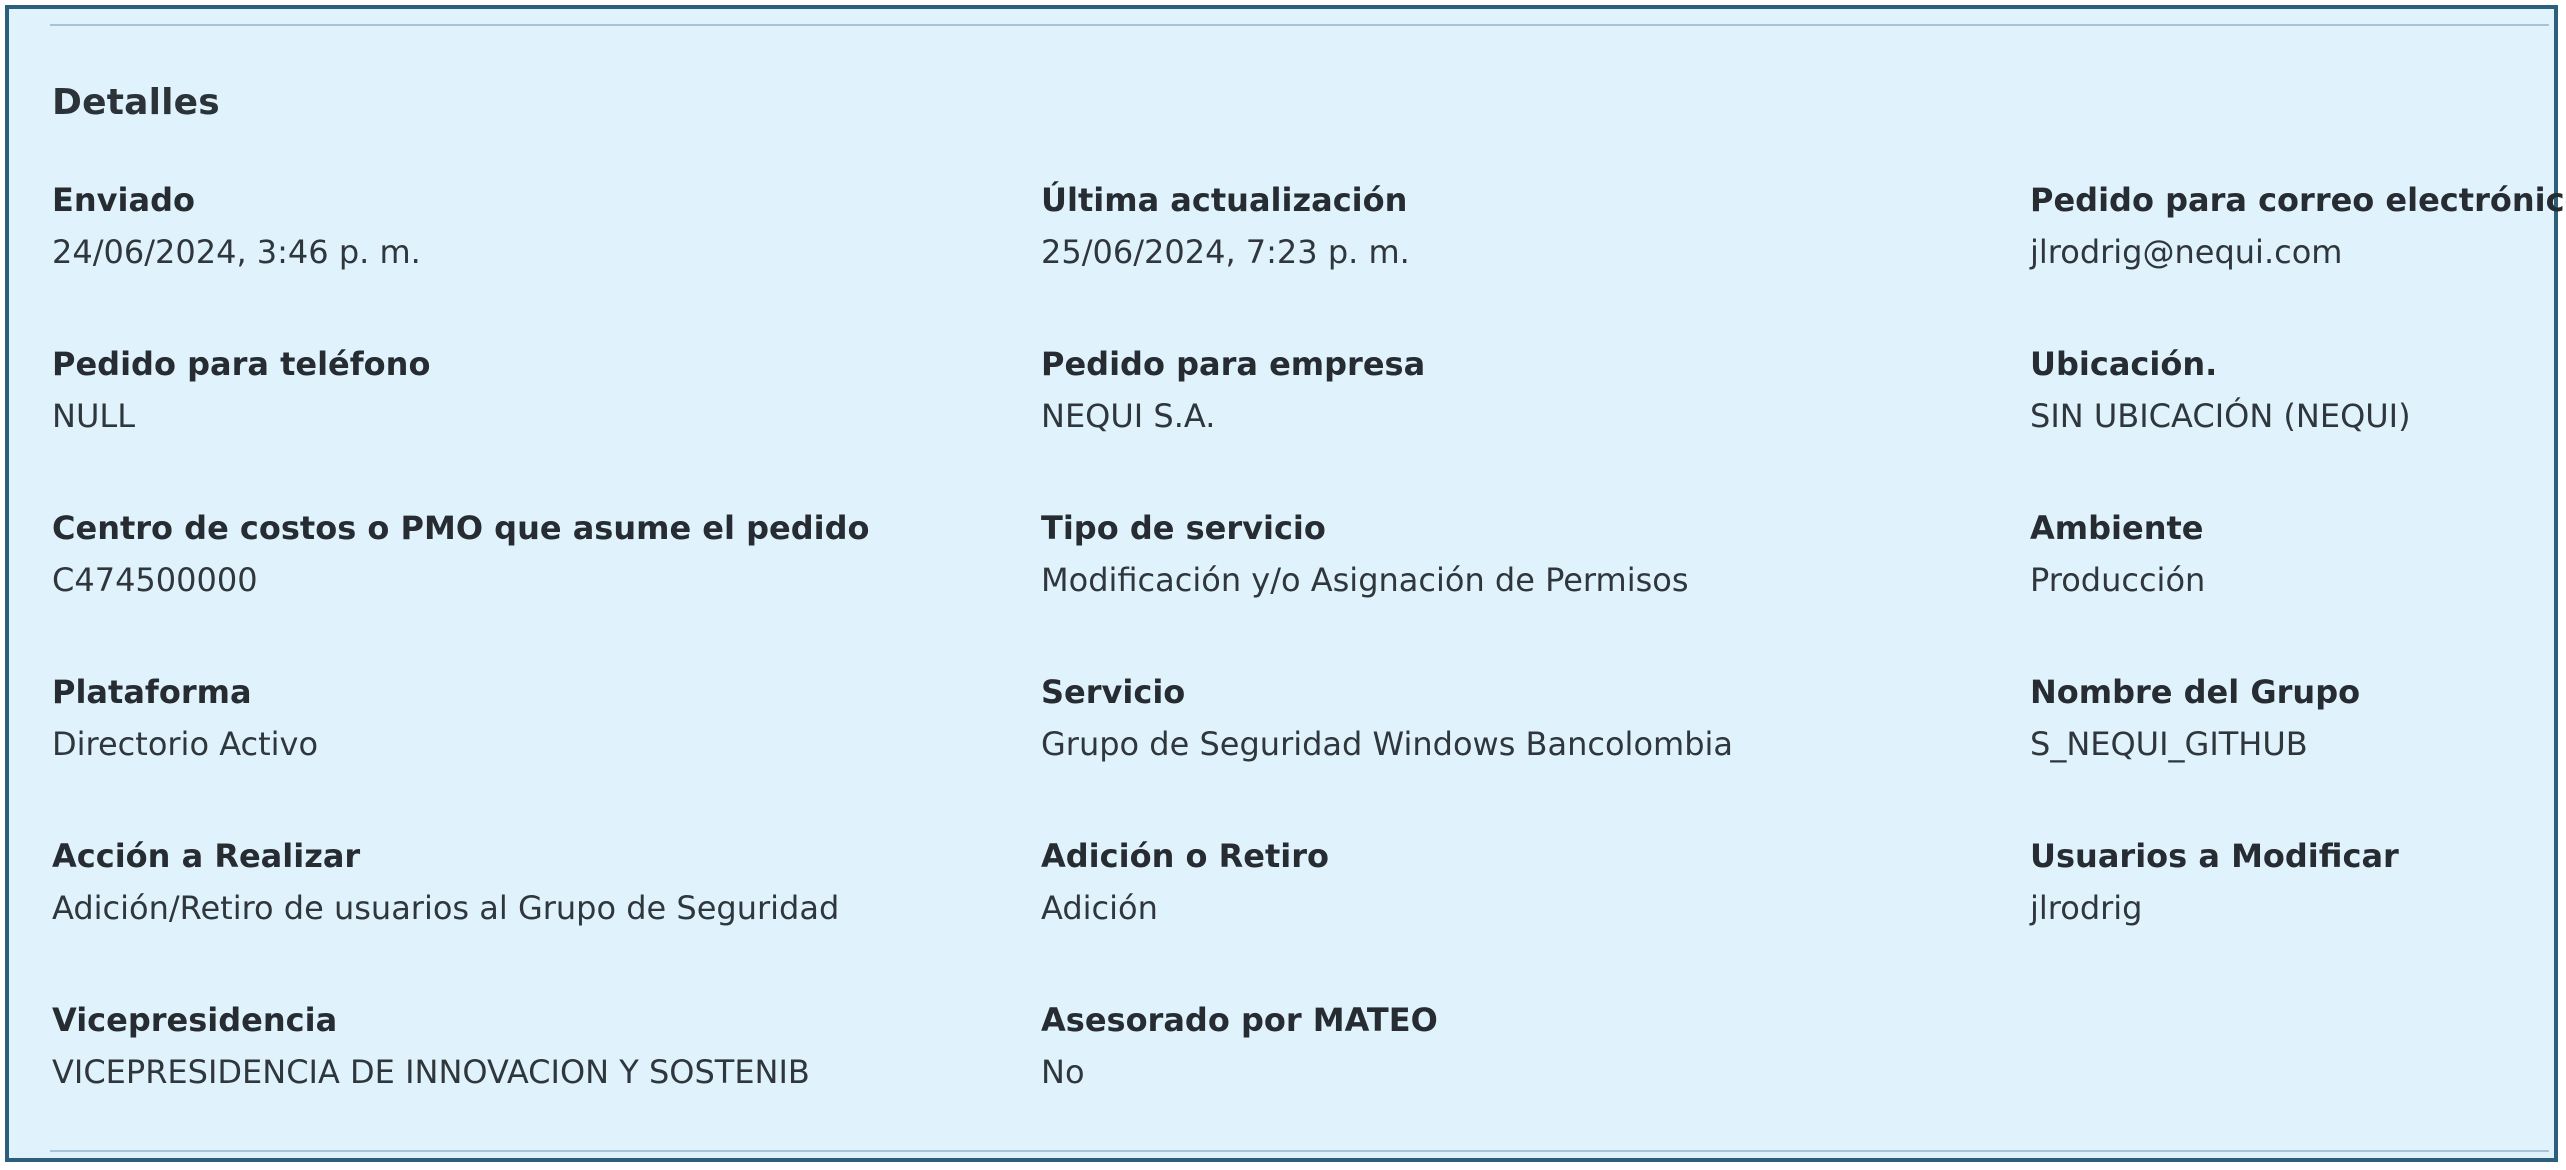 Image resolution: width=2566 pixels, height=1170 pixels. What do you see at coordinates (1387, 744) in the screenshot?
I see `field-value: Grupo de Seguridad Windows Bancolombia` at bounding box center [1387, 744].